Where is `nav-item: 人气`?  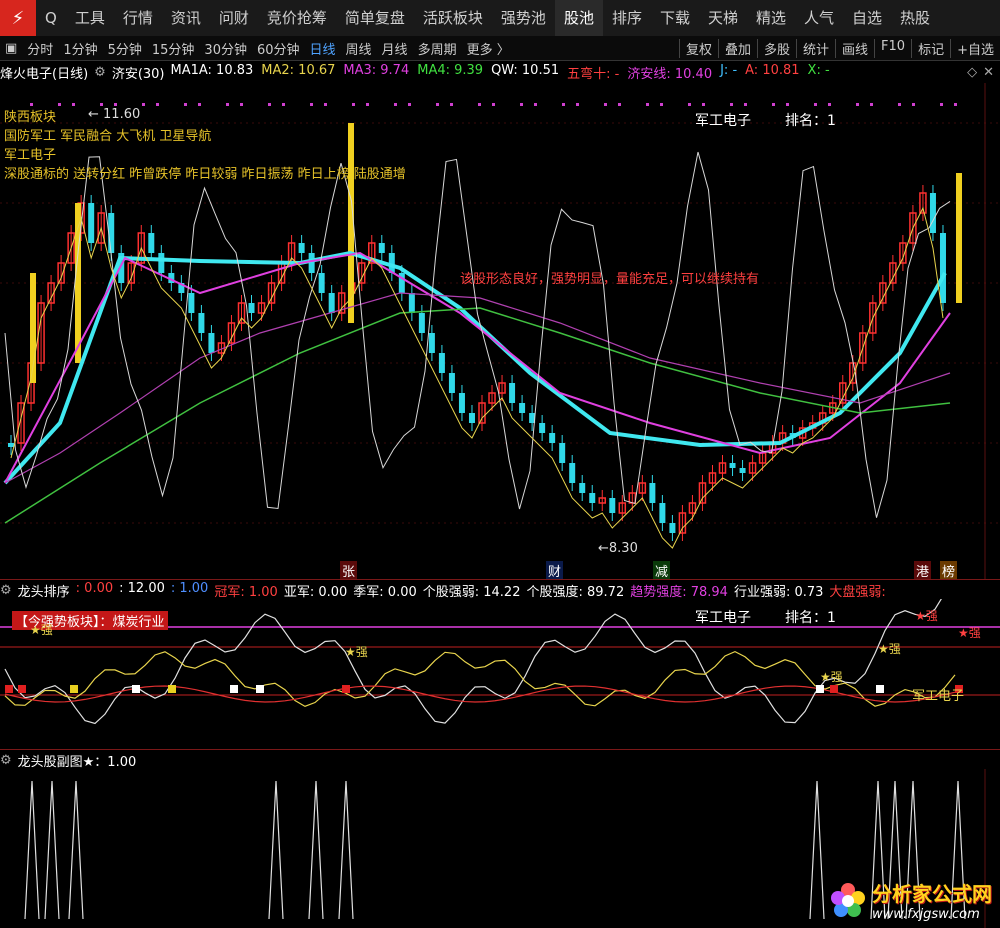 nav-item: 人气 is located at coordinates (819, 18).